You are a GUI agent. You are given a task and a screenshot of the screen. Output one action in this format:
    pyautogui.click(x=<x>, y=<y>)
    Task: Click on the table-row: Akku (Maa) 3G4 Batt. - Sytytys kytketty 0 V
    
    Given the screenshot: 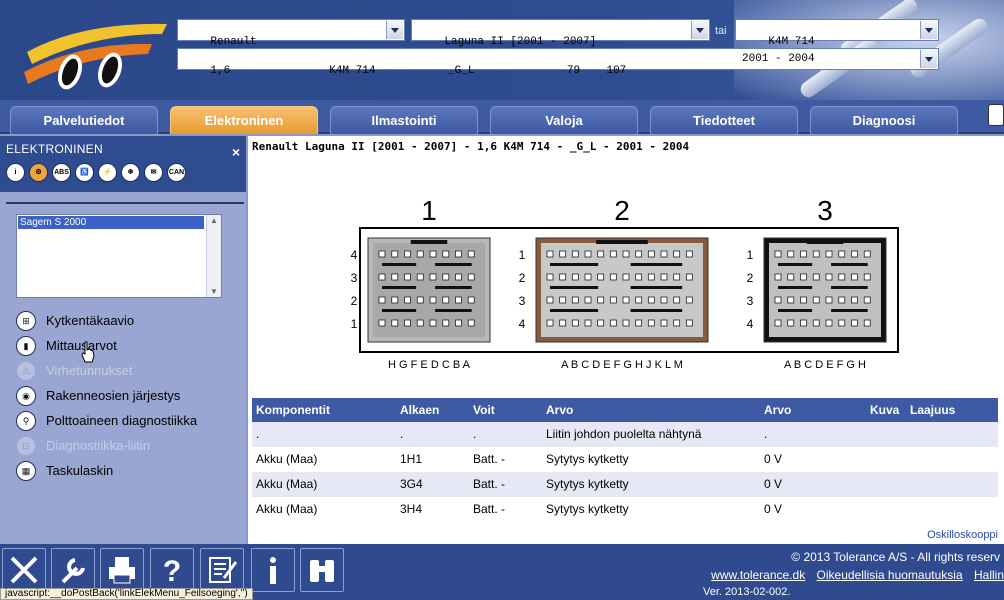 What is the action you would take?
    pyautogui.click(x=625, y=484)
    